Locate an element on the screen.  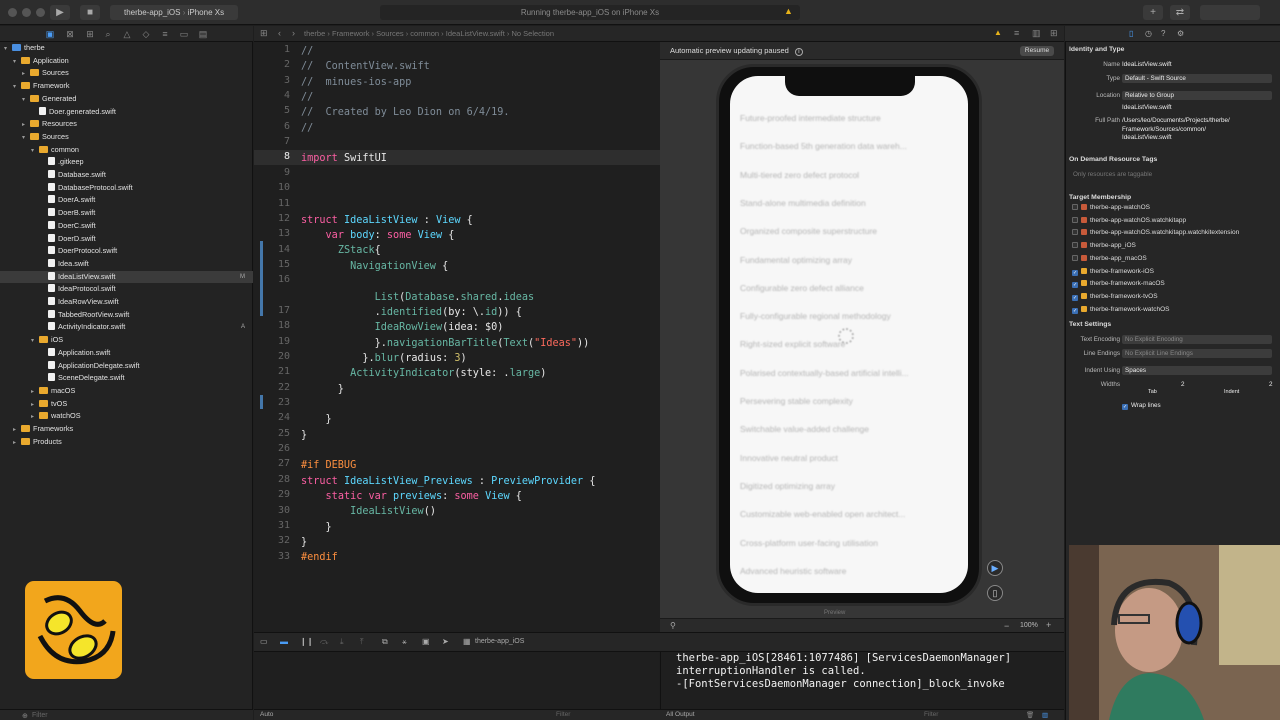
step-in-icon: ⤓ is located at coordinates (342, 642).